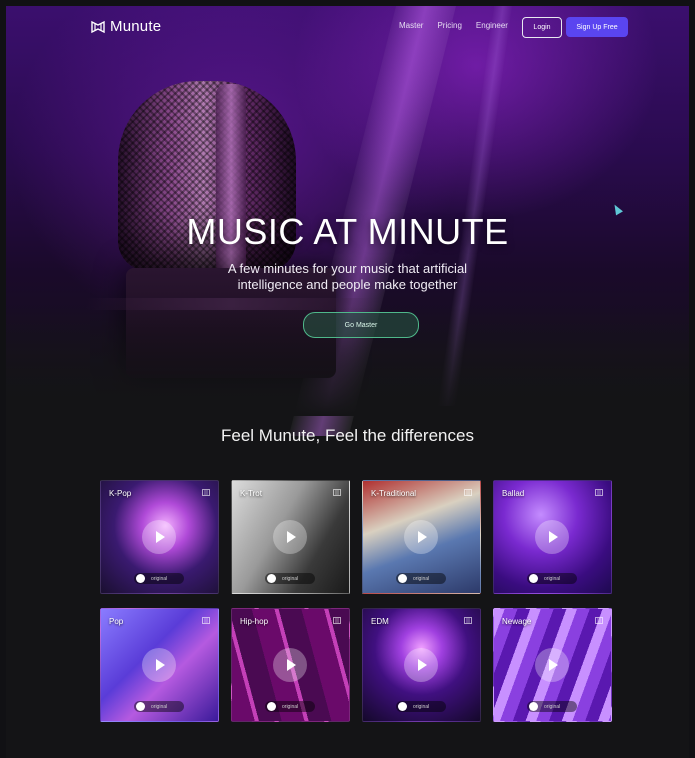  Describe the element at coordinates (120, 493) in the screenshot. I see `genre-card-label: K-Pop` at that location.